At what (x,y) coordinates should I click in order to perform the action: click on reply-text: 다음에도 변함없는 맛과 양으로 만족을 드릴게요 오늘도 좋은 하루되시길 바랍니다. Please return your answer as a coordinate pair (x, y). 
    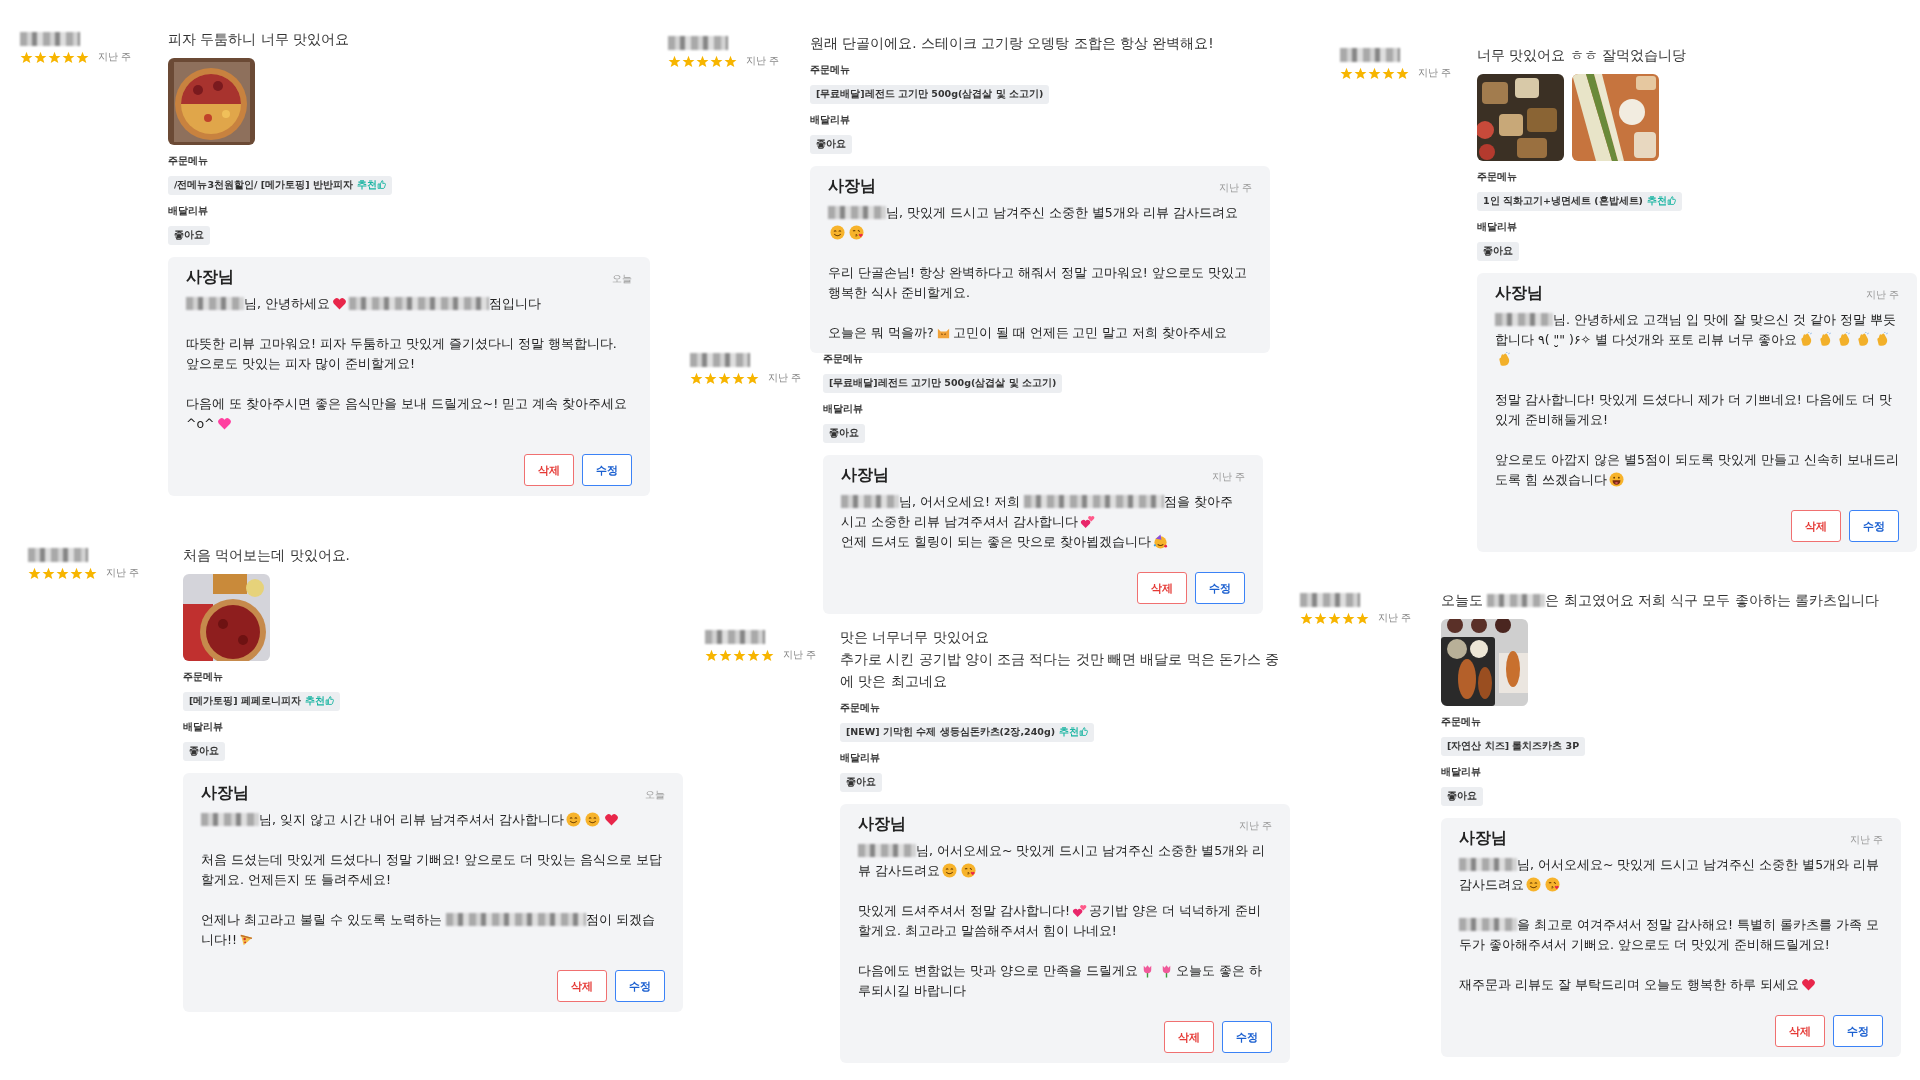
    Looking at the image, I should click on (1060, 981).